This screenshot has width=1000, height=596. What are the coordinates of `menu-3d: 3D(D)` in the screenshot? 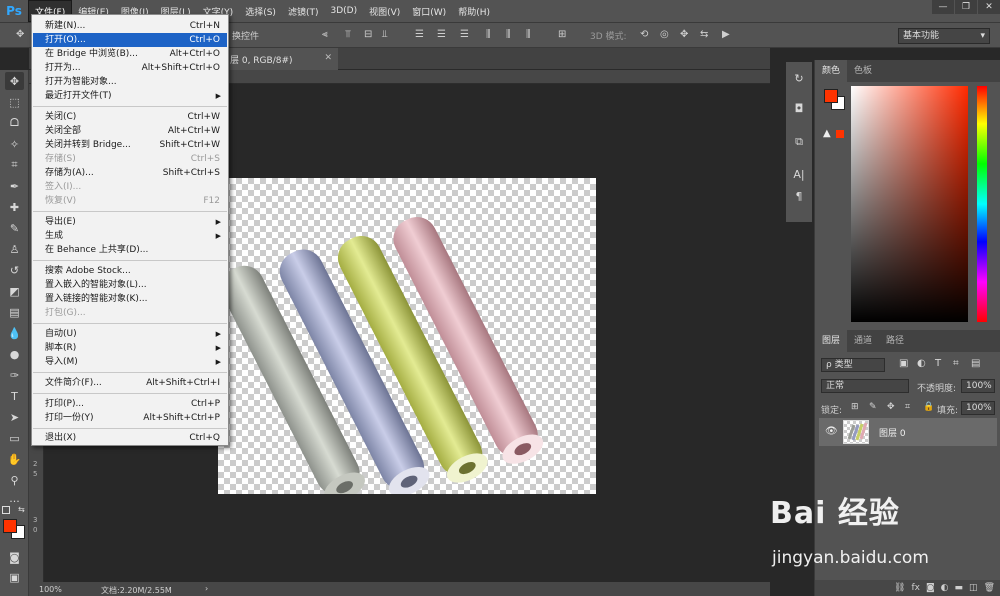 It's located at (343, 11).